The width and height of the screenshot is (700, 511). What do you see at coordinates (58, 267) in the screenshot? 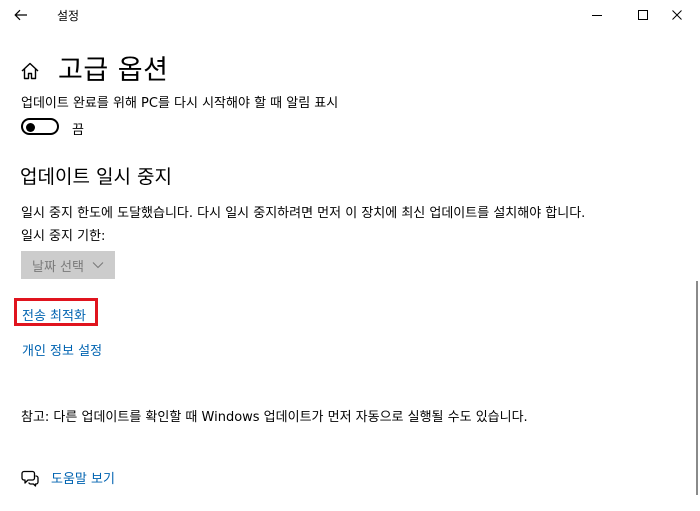
I see `pause-date-dropdown-value: 날짜 선택` at bounding box center [58, 267].